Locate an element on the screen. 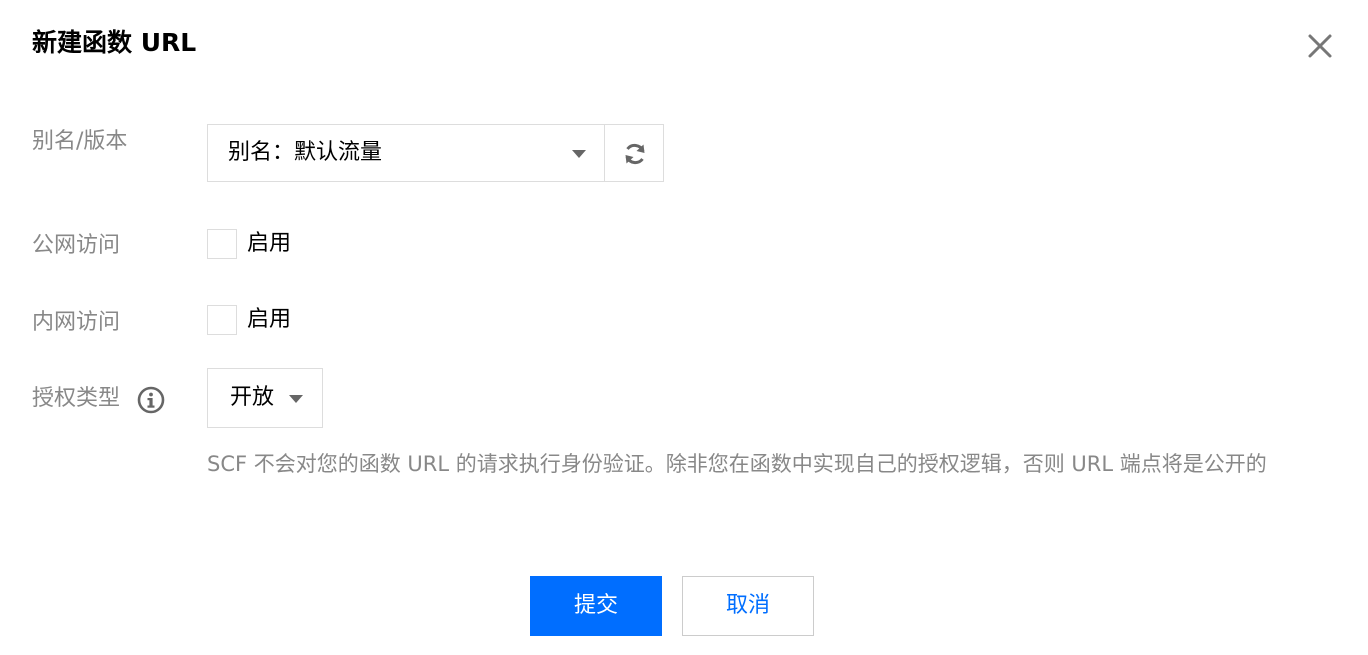 The image size is (1368, 655). private-access-checkbox-label: 启用 is located at coordinates (269, 319).